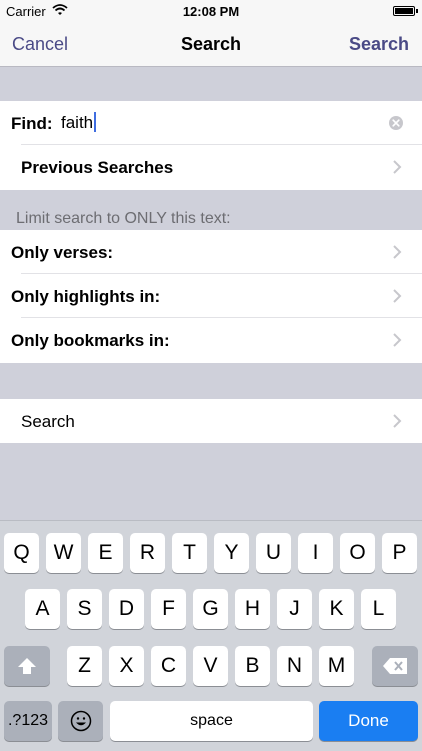 The height and width of the screenshot is (751, 422). I want to click on search-row: Search, so click(211, 421).